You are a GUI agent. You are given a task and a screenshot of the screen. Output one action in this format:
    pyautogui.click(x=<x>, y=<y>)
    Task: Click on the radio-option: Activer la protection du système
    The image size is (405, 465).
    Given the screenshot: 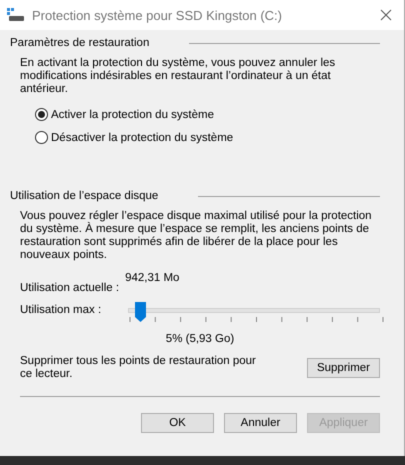 What is the action you would take?
    pyautogui.click(x=124, y=114)
    